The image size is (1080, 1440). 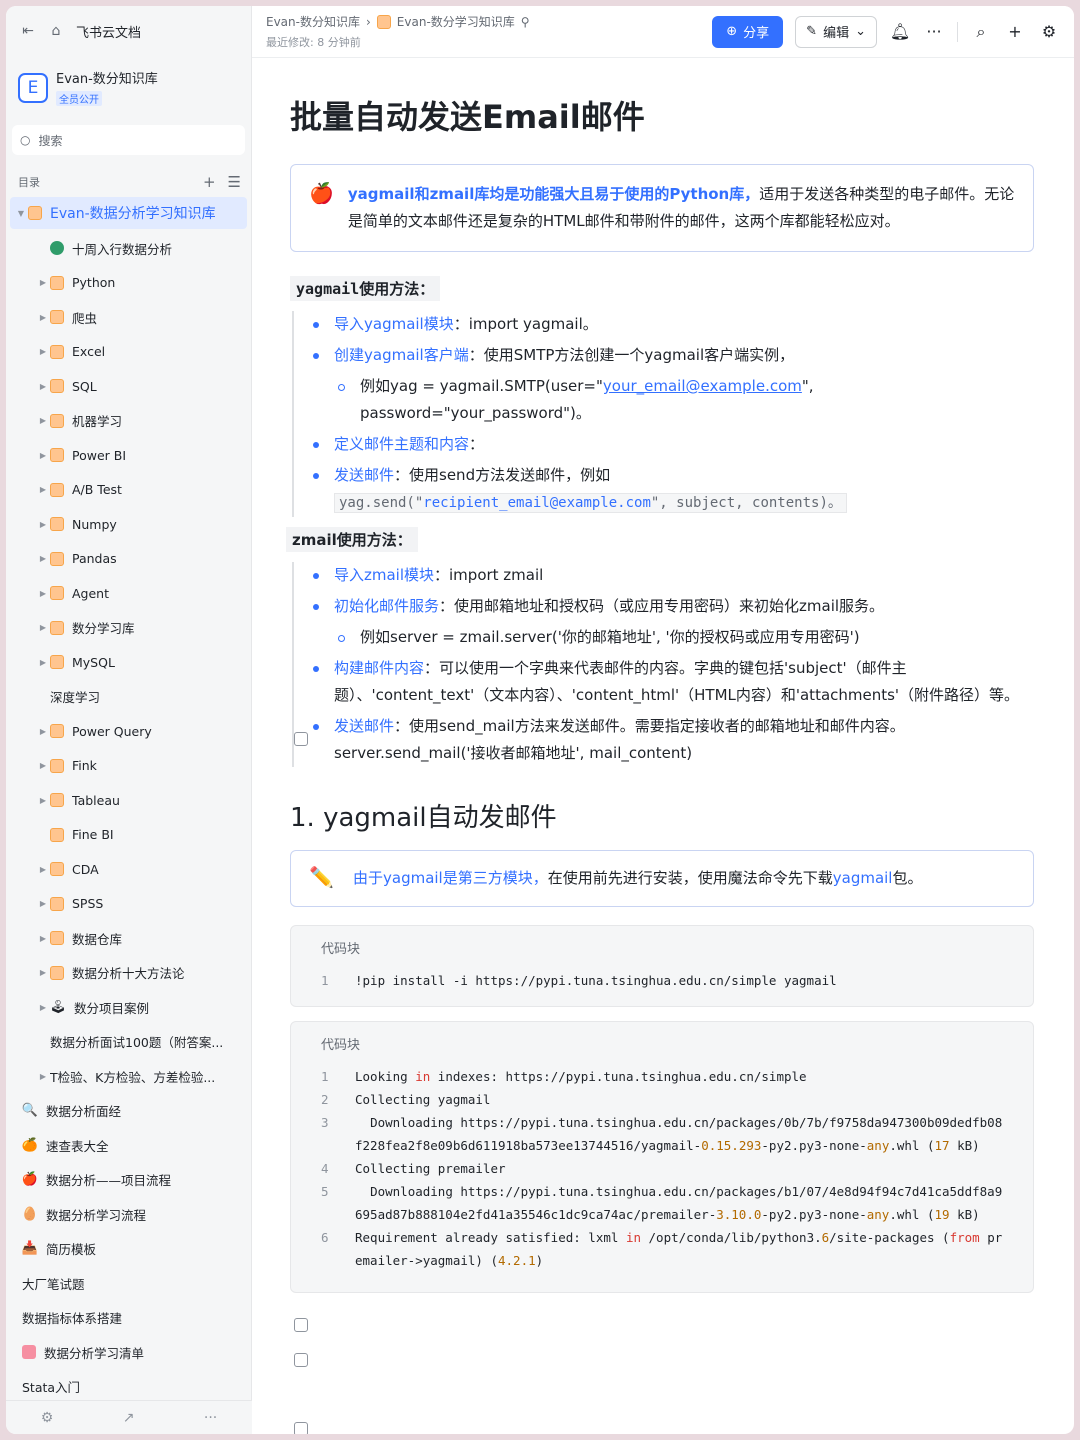 What do you see at coordinates (128, 904) in the screenshot?
I see `sidebar-tree-item: ▶ SPSS` at bounding box center [128, 904].